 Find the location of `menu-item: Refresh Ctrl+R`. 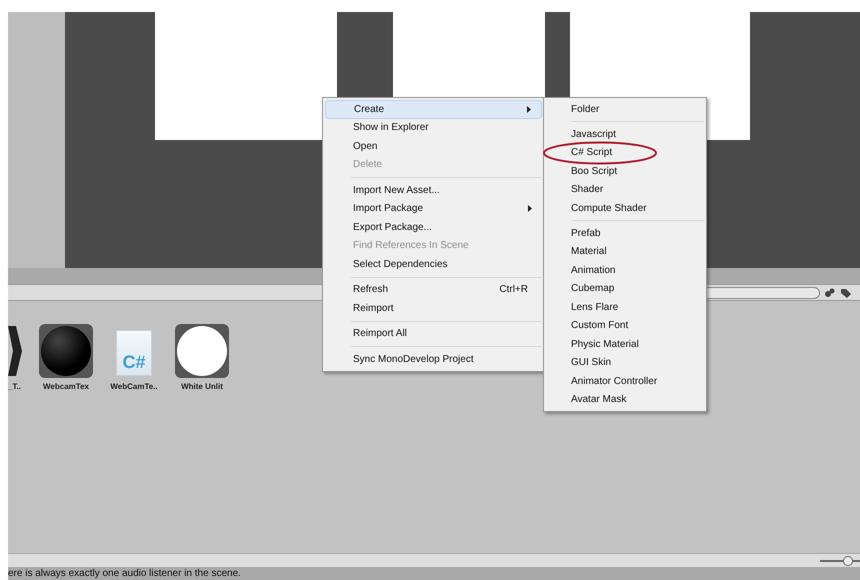

menu-item: Refresh Ctrl+R is located at coordinates (433, 289).